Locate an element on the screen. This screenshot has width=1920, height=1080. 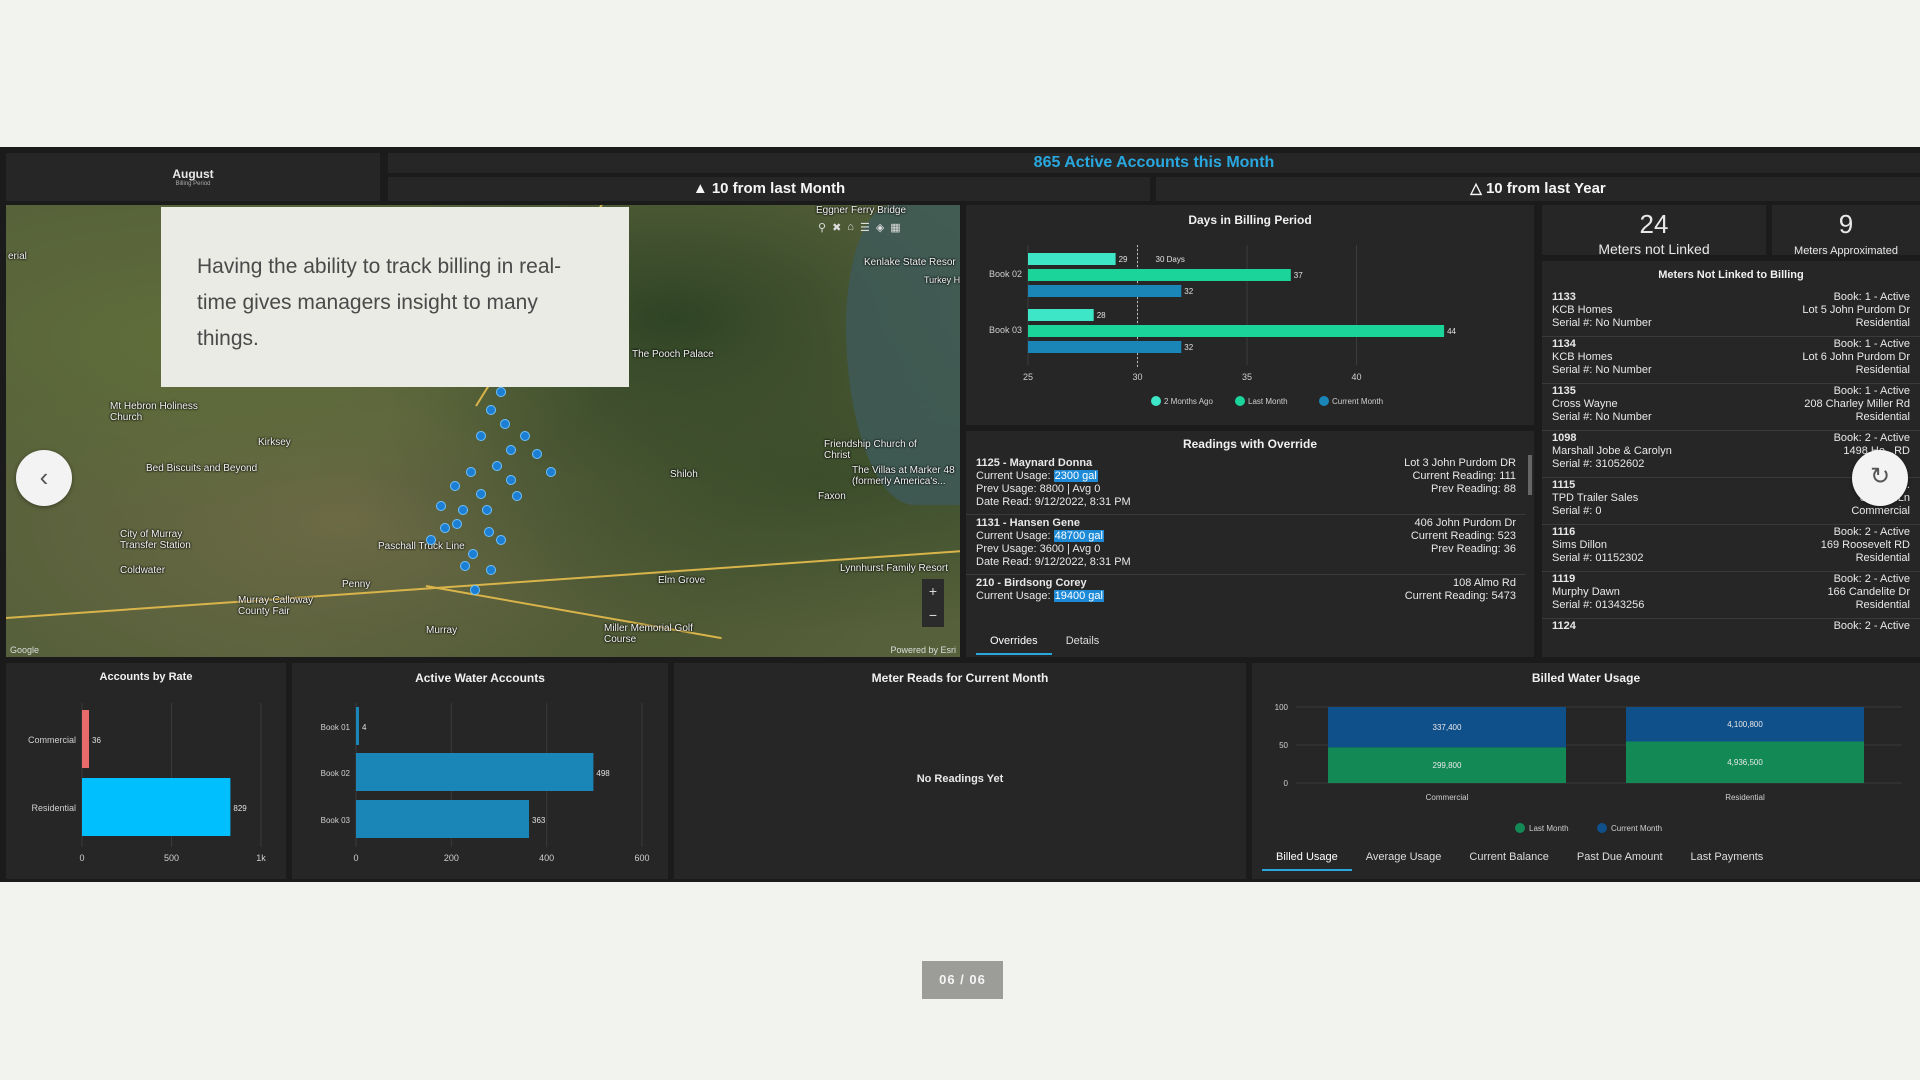
zoom-control: + − is located at coordinates (933, 603).